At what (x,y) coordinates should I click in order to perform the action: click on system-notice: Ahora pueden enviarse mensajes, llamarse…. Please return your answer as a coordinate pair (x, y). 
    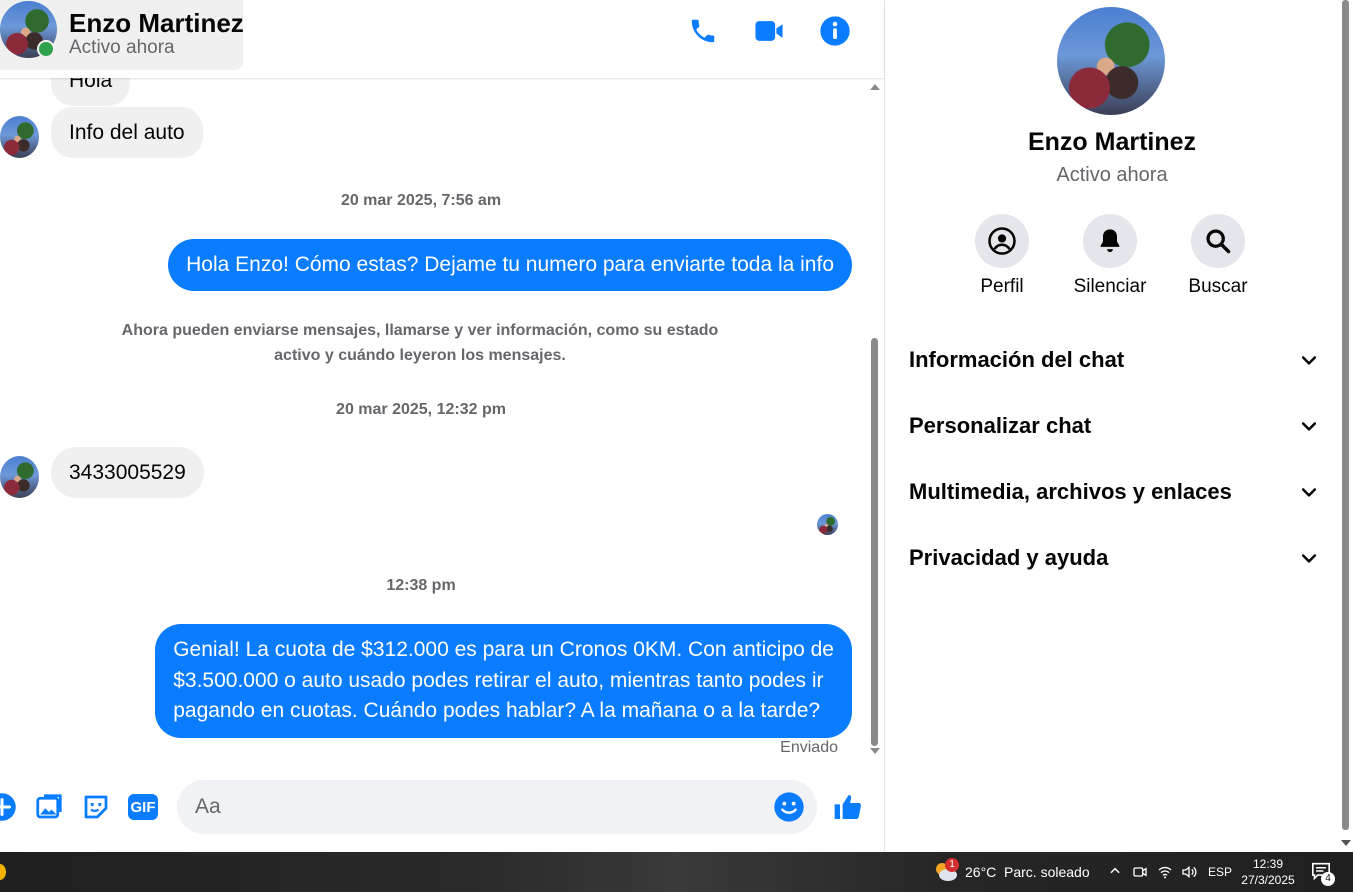
    Looking at the image, I should click on (420, 343).